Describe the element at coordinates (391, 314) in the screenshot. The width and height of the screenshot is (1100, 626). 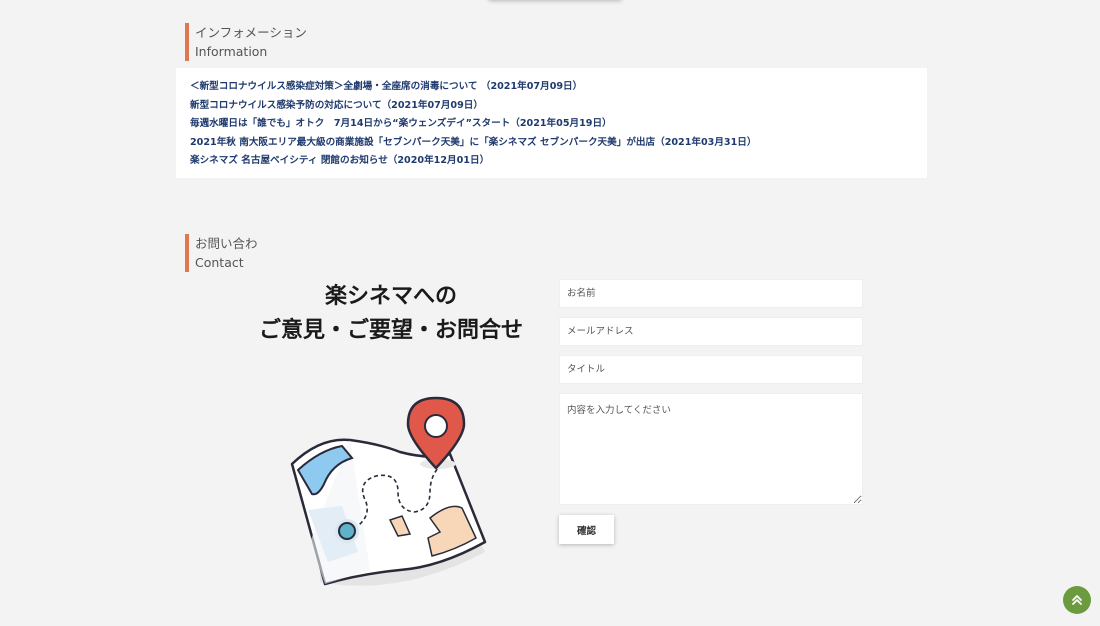
I see `contact-title: 楽シネマへの ご意見・ご要望・お問合せ` at that location.